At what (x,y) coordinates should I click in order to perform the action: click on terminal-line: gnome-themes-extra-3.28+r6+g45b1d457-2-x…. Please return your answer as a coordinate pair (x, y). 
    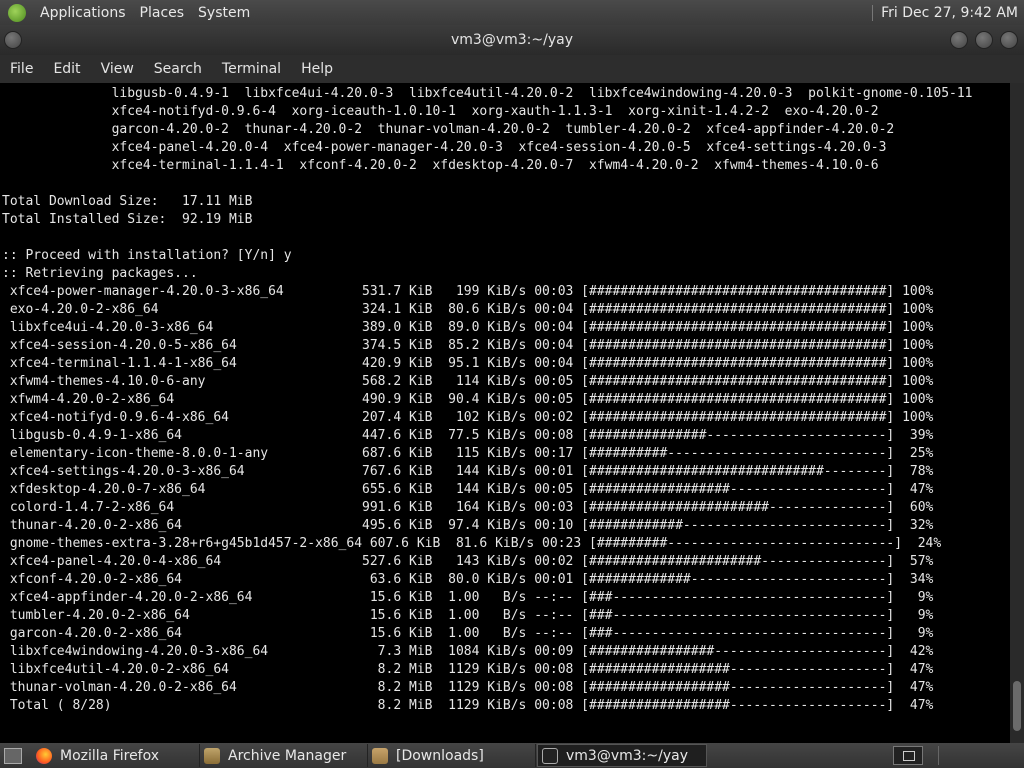
    Looking at the image, I should click on (472, 543).